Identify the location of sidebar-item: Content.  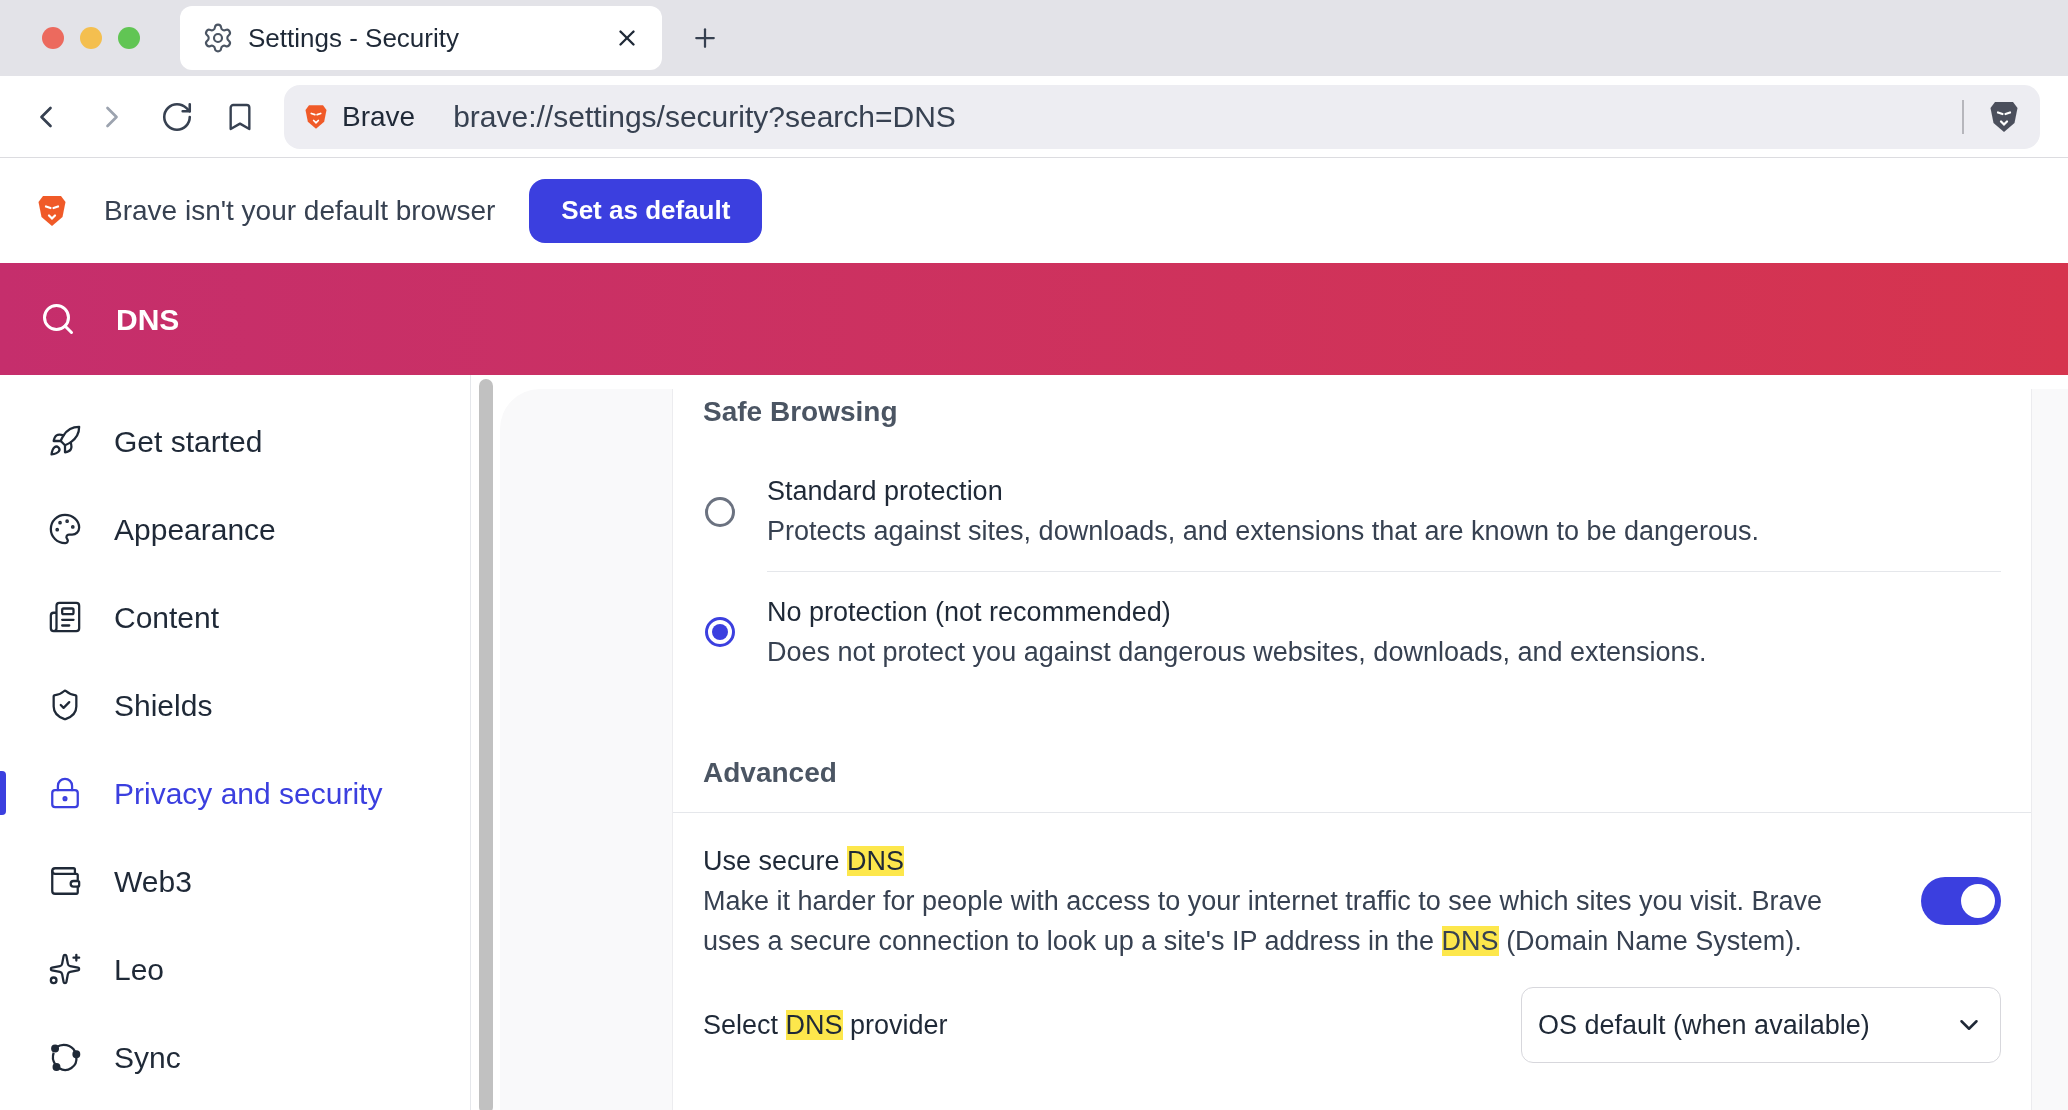
(134, 617).